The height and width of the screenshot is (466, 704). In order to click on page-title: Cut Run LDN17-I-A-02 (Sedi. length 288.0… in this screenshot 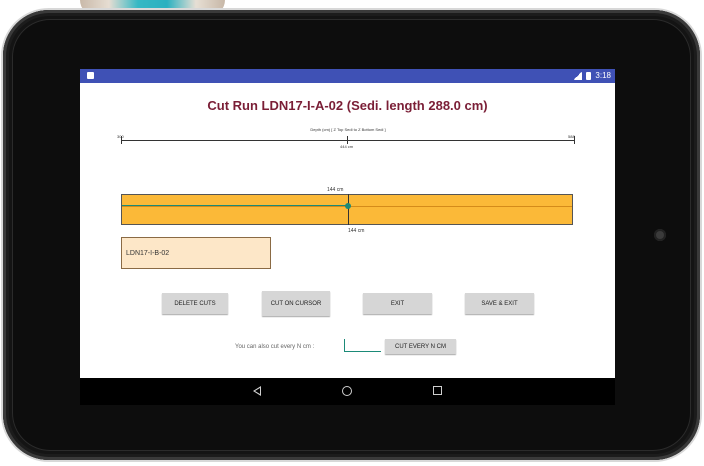, I will do `click(347, 105)`.